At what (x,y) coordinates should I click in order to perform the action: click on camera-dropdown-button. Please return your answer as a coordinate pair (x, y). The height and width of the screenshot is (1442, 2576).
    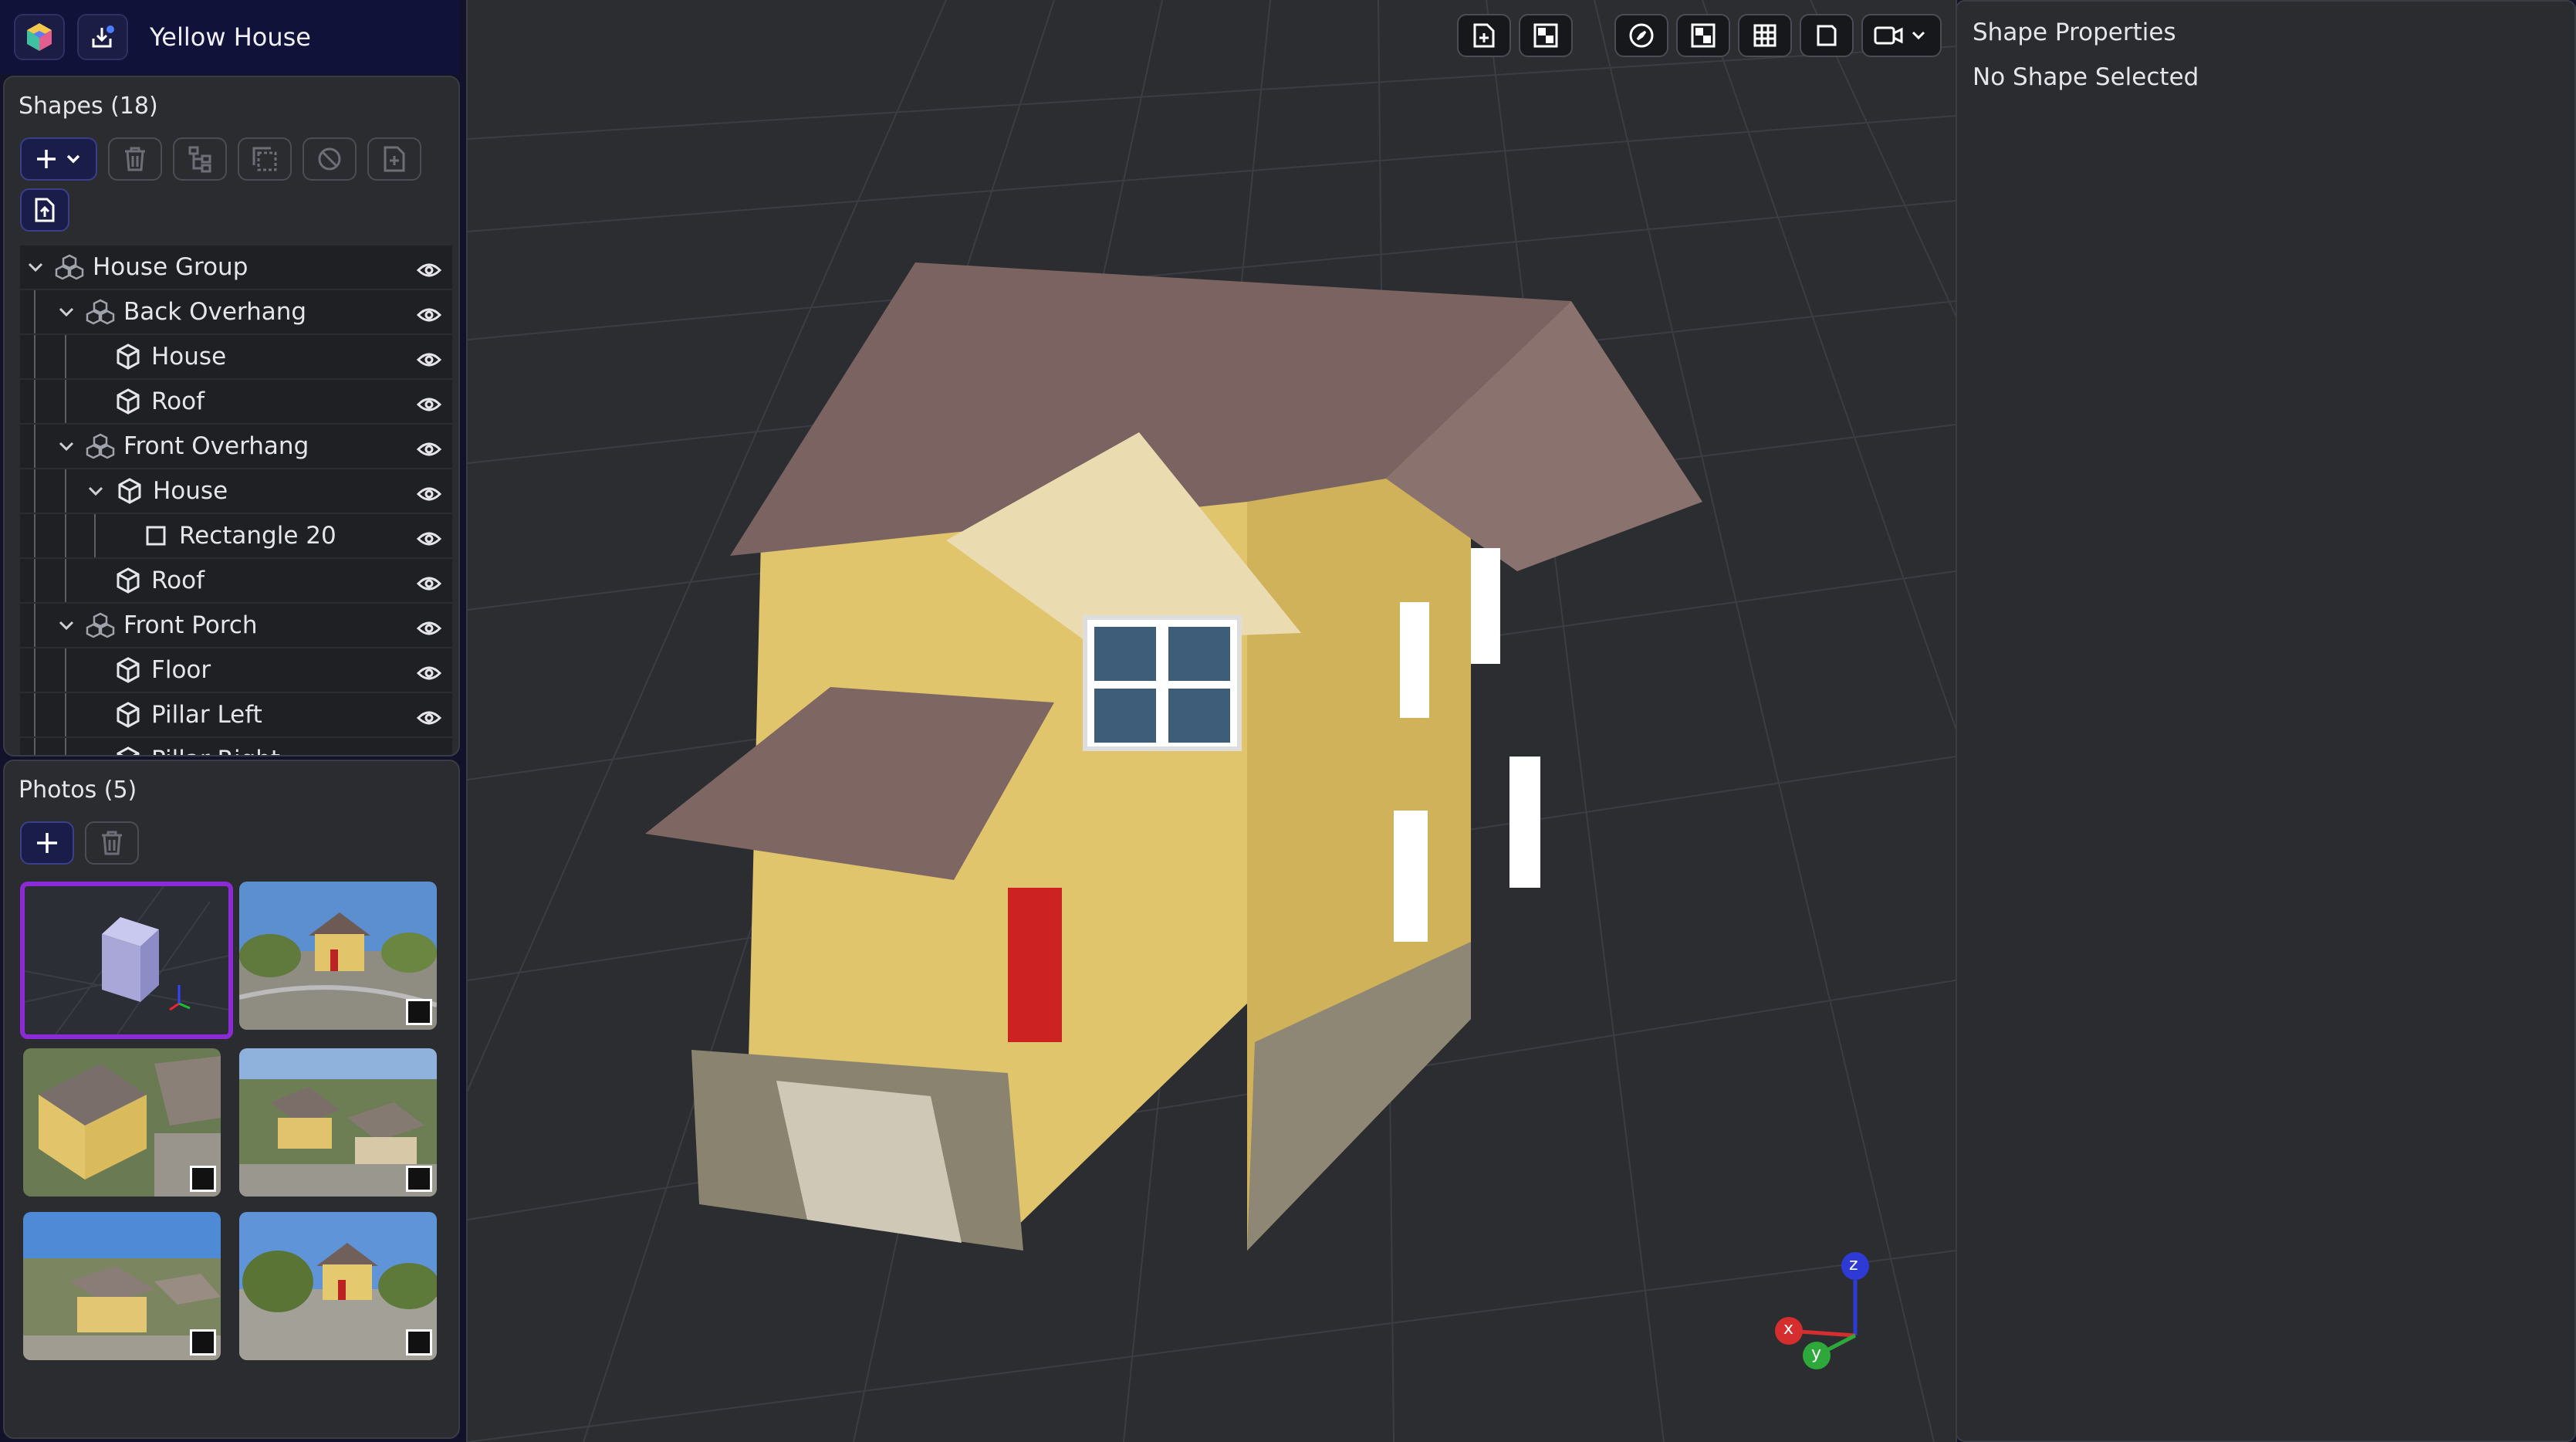
    Looking at the image, I should click on (1901, 36).